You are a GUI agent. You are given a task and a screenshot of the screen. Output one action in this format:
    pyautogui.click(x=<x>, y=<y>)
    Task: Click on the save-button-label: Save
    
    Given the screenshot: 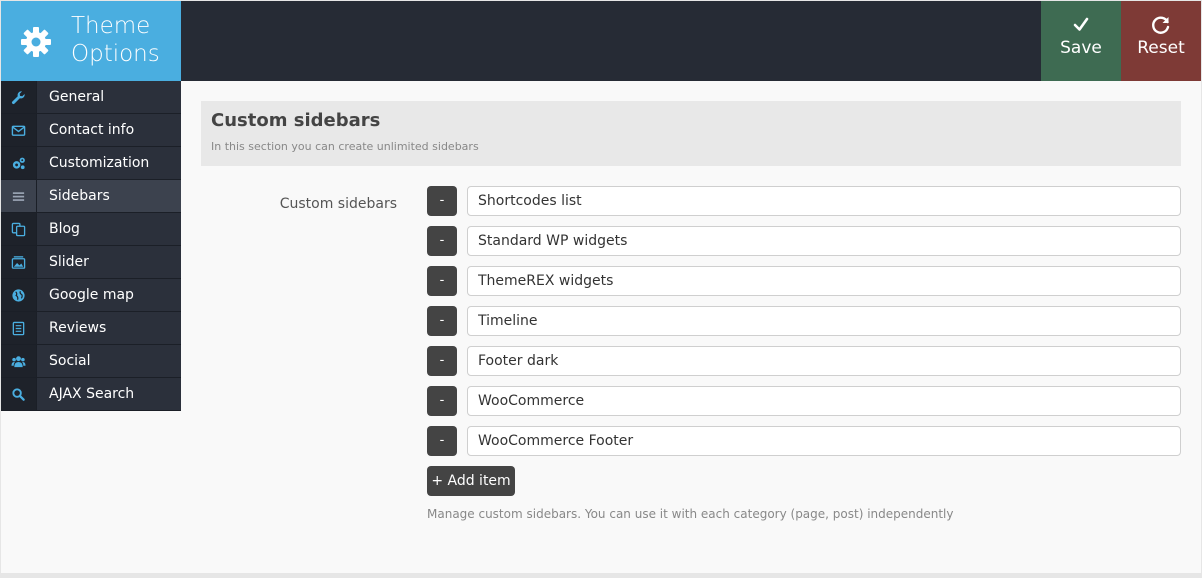 What is the action you would take?
    pyautogui.click(x=1081, y=48)
    